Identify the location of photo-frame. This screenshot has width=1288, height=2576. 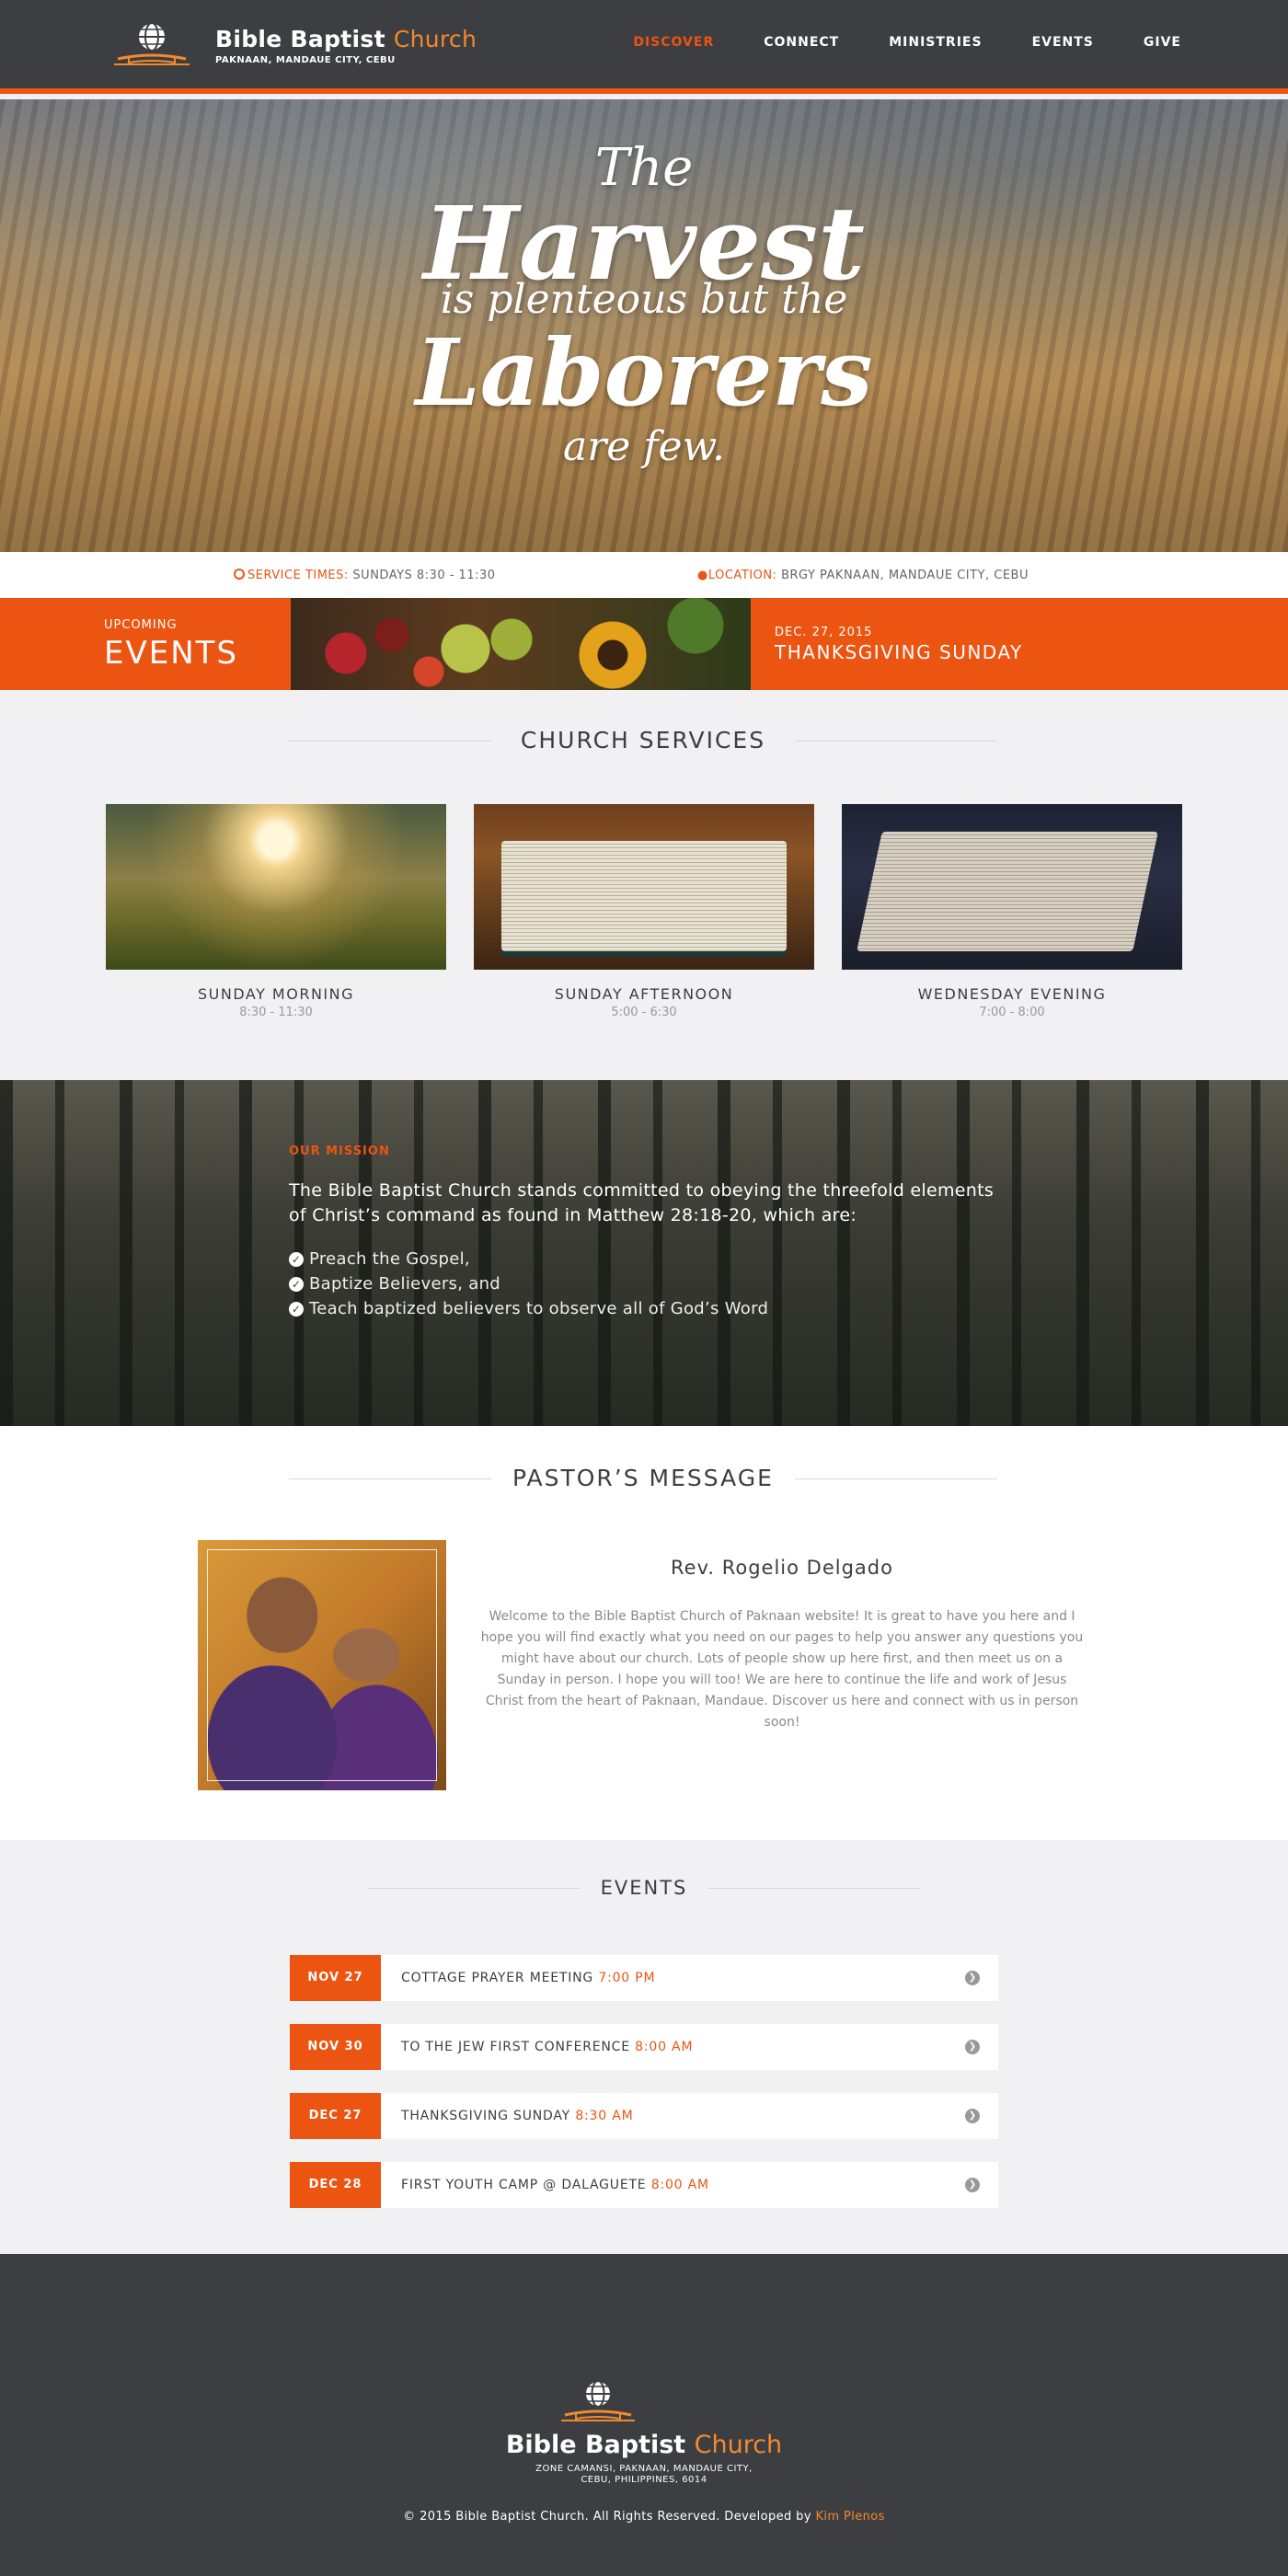
(322, 1665).